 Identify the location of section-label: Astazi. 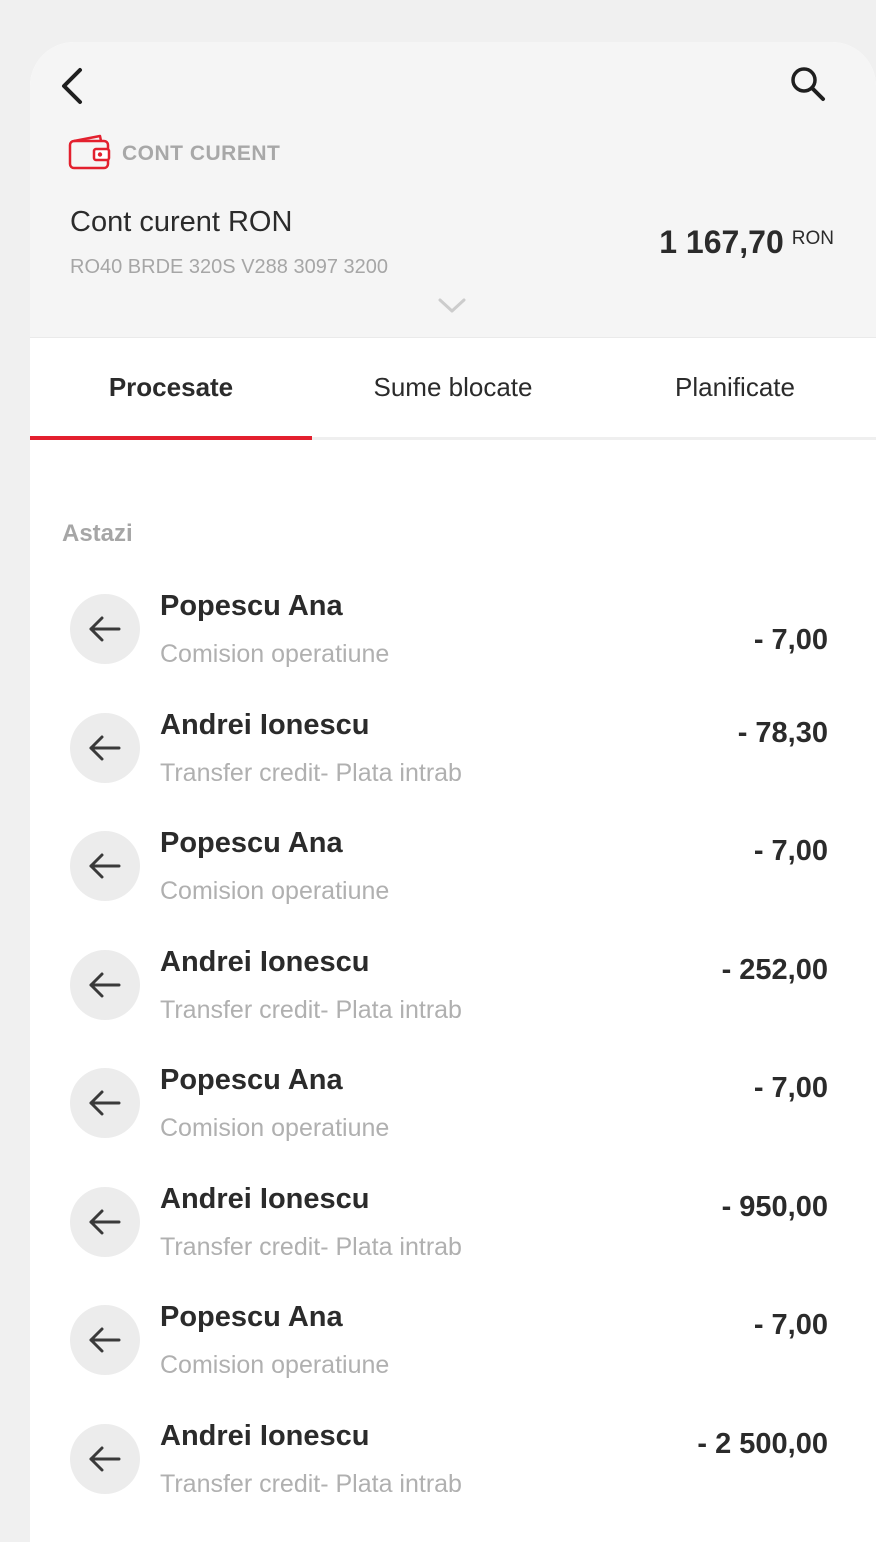
(97, 533).